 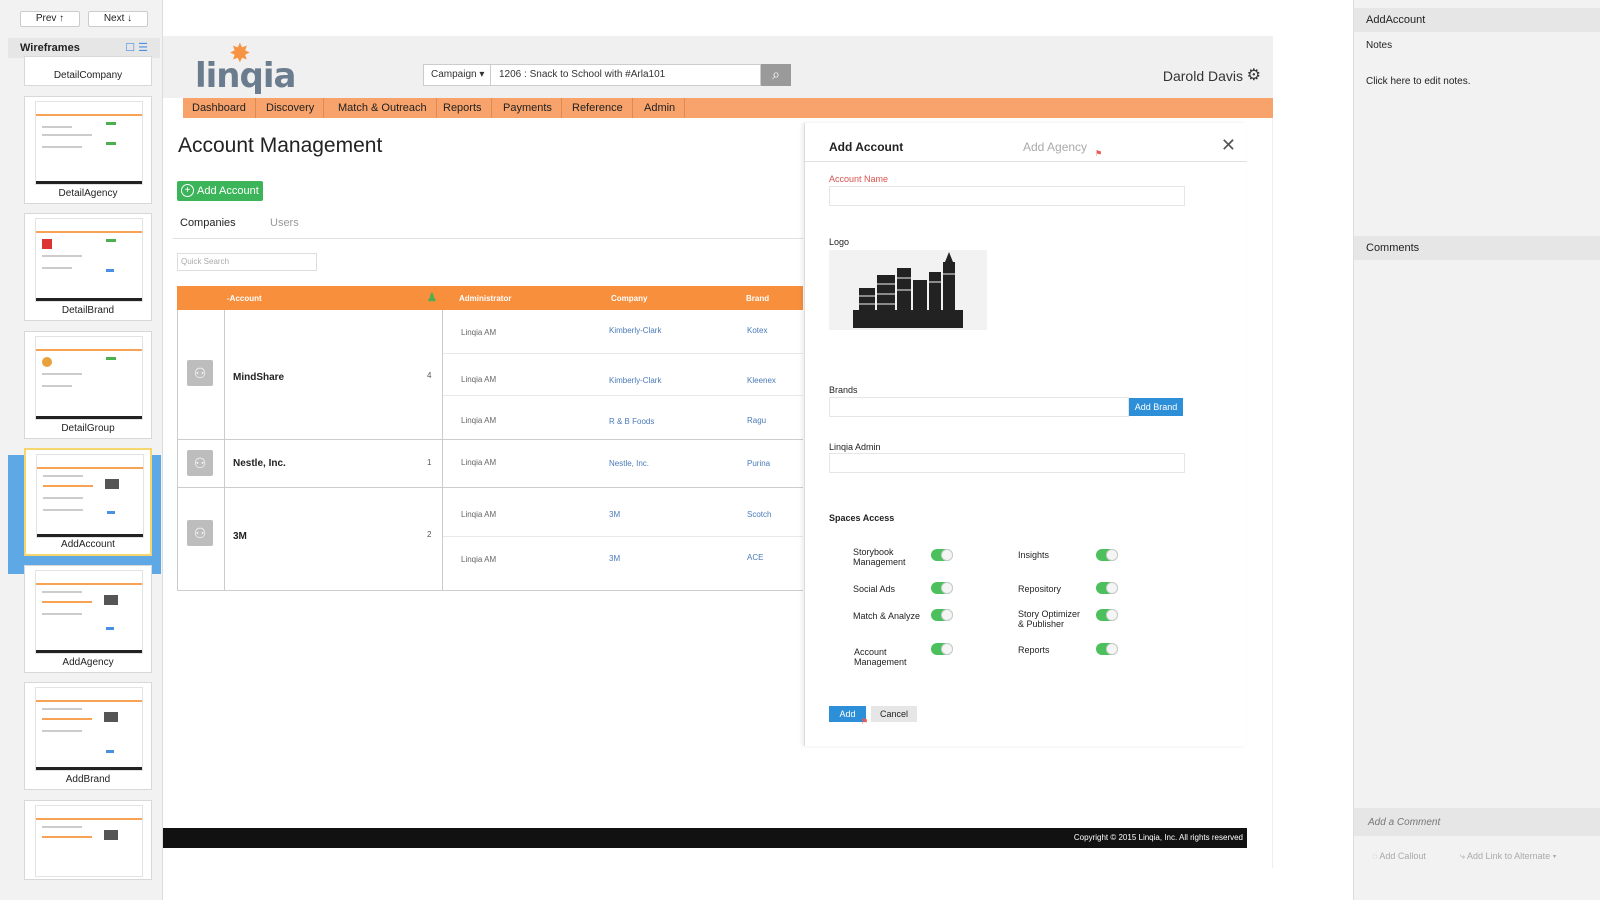 I want to click on account-name: MindShare, so click(x=258, y=377).